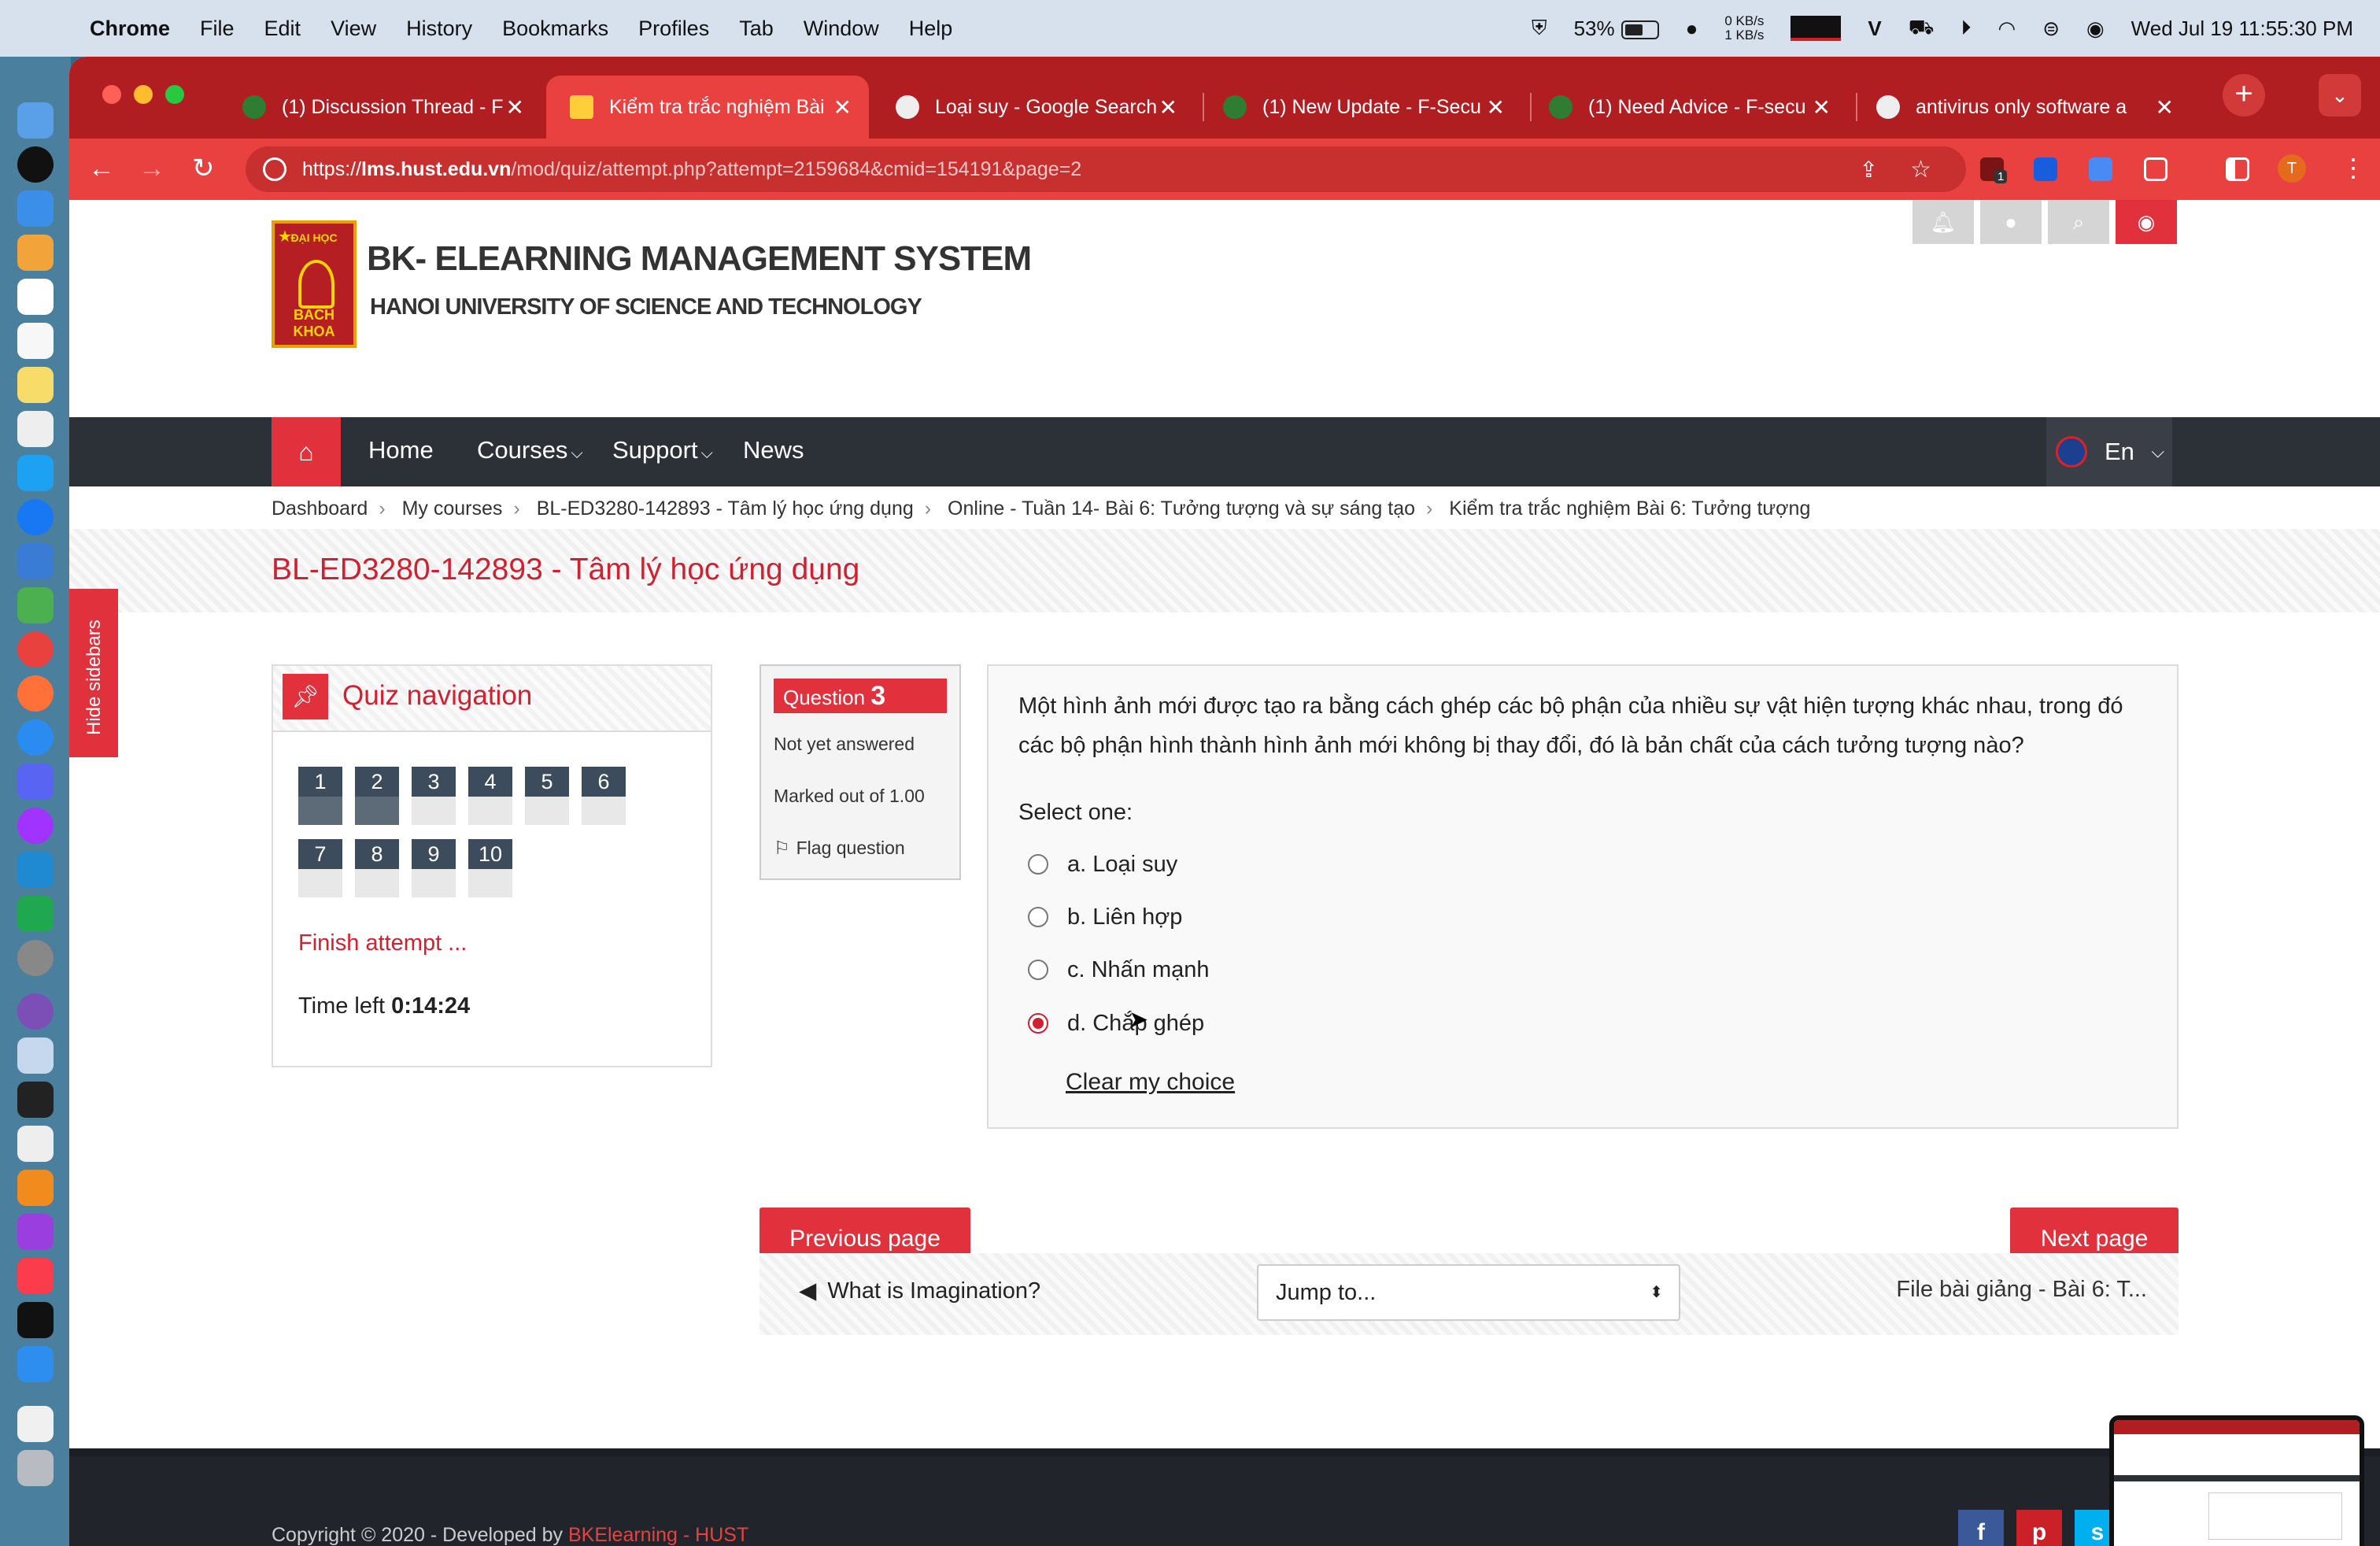 The height and width of the screenshot is (1546, 2380). Describe the element at coordinates (2007, 29) in the screenshot. I see `wifi-icon: ◠` at that location.